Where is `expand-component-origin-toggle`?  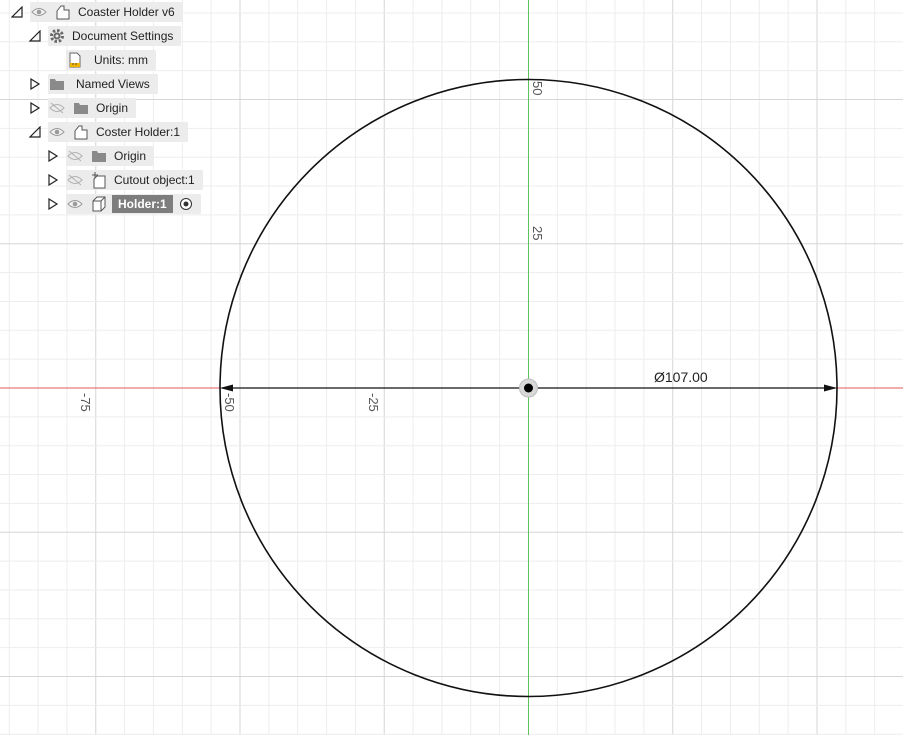
expand-component-origin-toggle is located at coordinates (53, 156).